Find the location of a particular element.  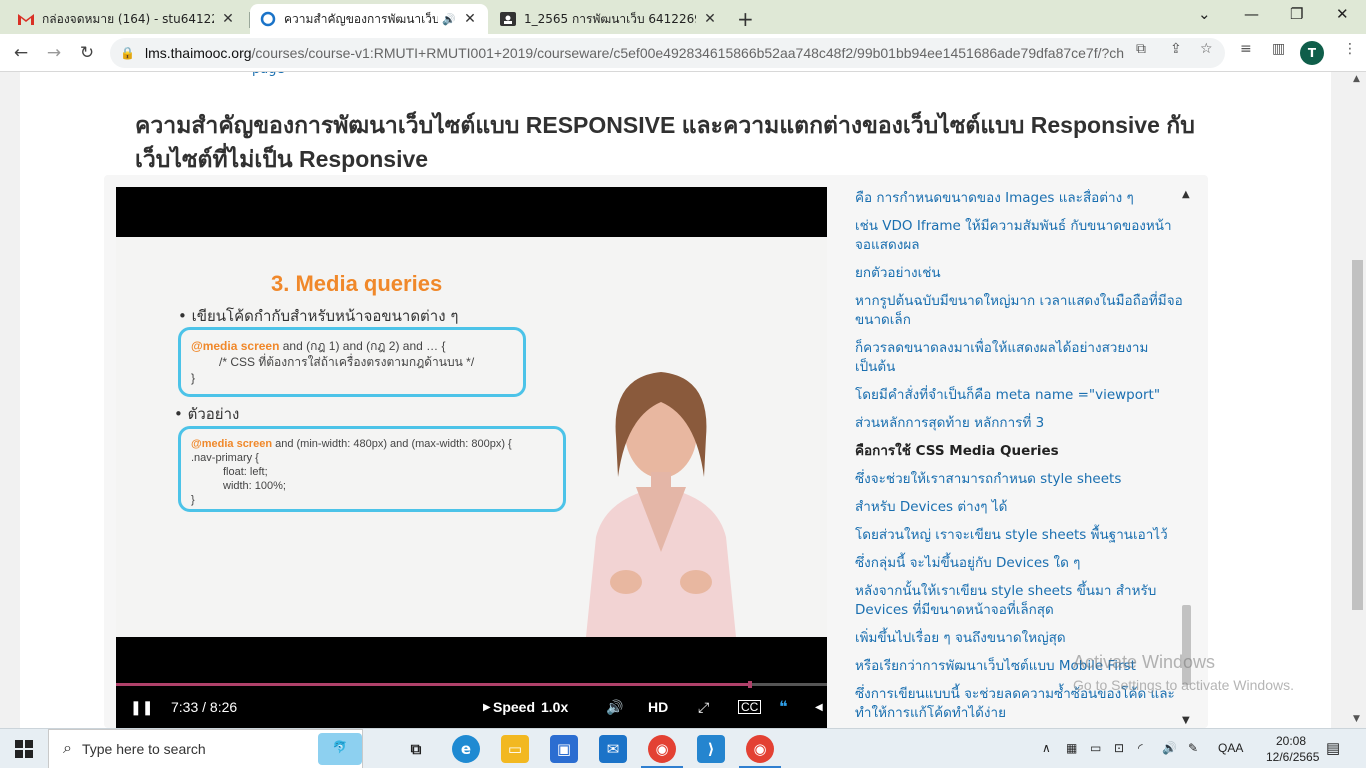

translate-icon: ⧉ is located at coordinates (1141, 49).